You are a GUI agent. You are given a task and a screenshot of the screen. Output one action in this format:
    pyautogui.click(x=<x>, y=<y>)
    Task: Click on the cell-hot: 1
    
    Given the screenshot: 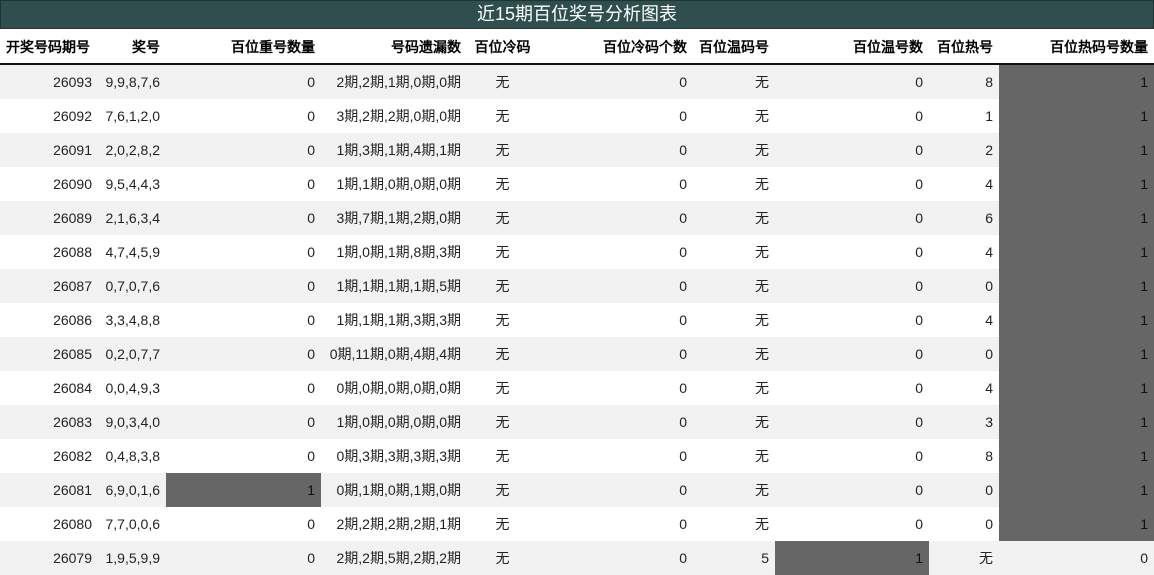 What is the action you would take?
    pyautogui.click(x=964, y=116)
    